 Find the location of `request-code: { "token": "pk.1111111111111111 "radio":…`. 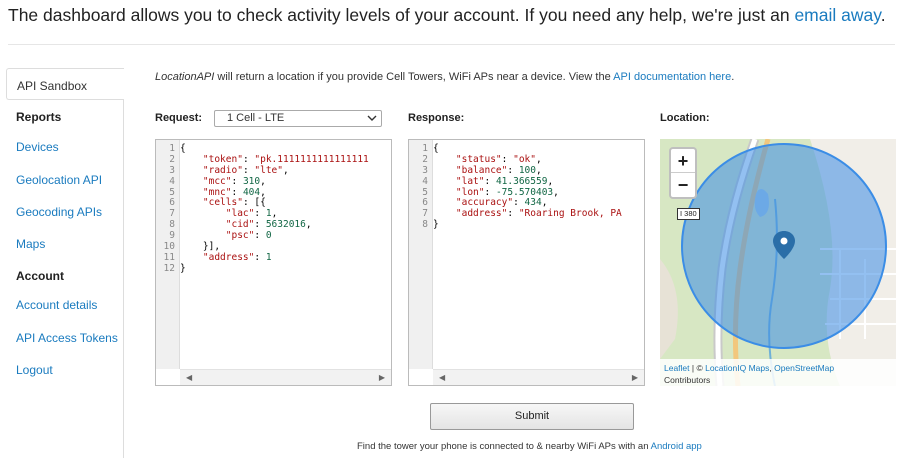

request-code: { "token": "pk.1111111111111111 "radio":… is located at coordinates (285, 209).